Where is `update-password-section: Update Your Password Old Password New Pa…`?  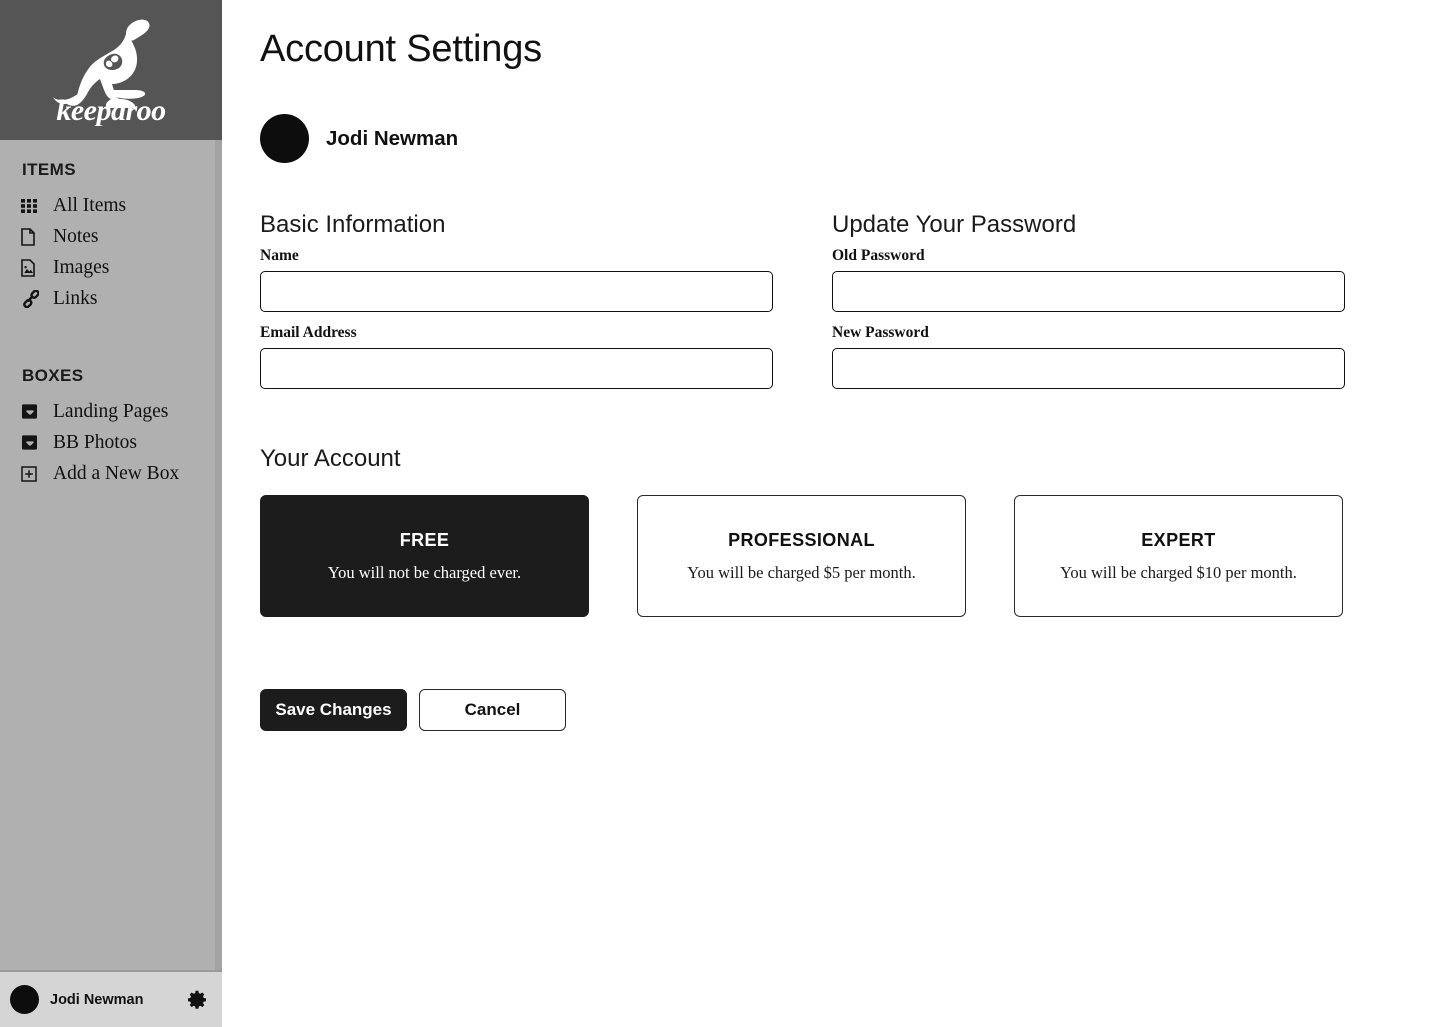 update-password-section: Update Your Password Old Password New Pa… is located at coordinates (1088, 300).